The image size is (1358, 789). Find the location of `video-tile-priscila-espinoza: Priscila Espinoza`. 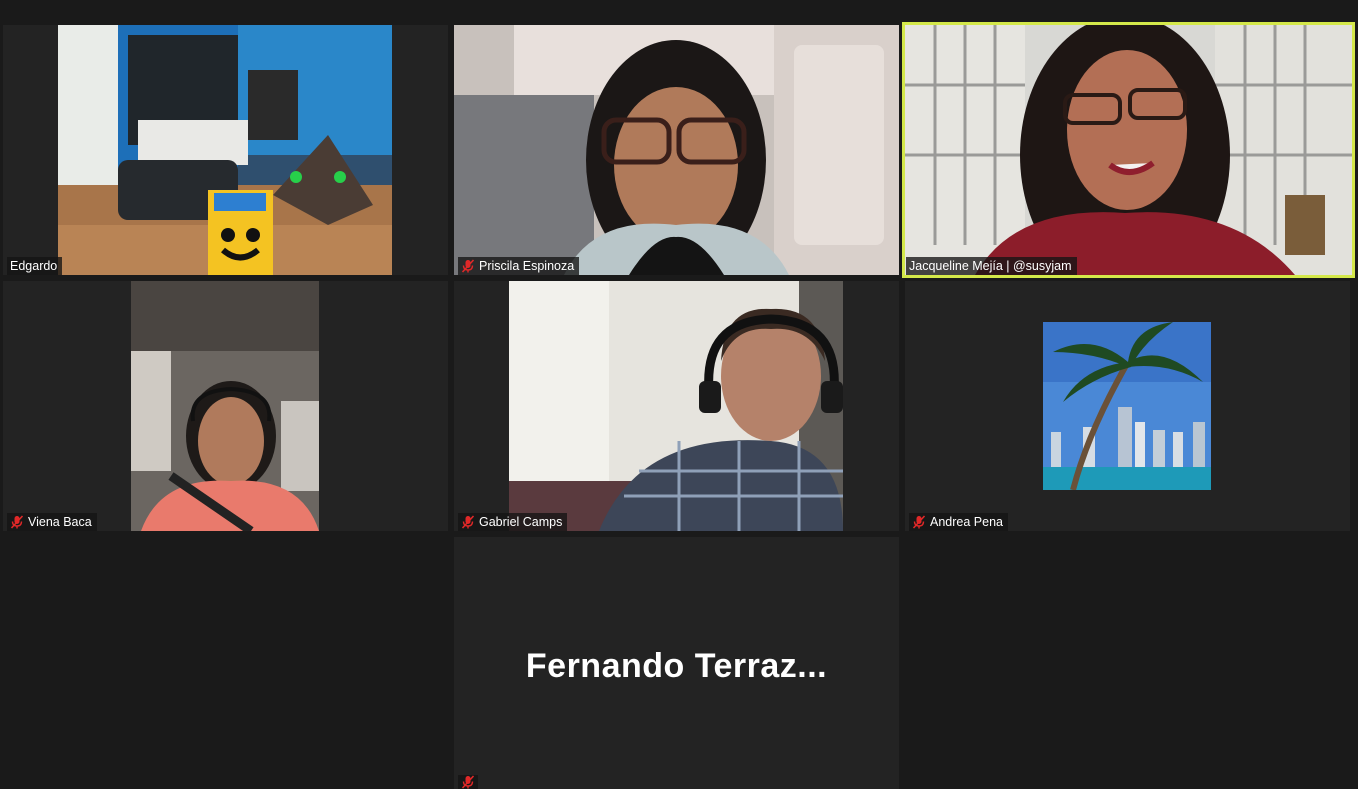

video-tile-priscila-espinoza: Priscila Espinoza is located at coordinates (676, 150).